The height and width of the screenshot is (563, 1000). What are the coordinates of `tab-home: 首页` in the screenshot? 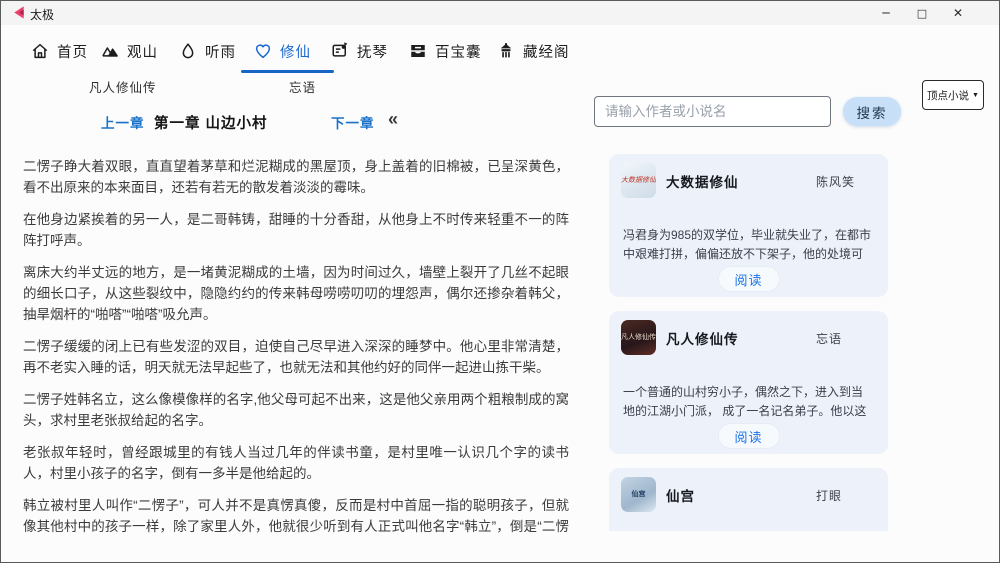 It's located at (59, 51).